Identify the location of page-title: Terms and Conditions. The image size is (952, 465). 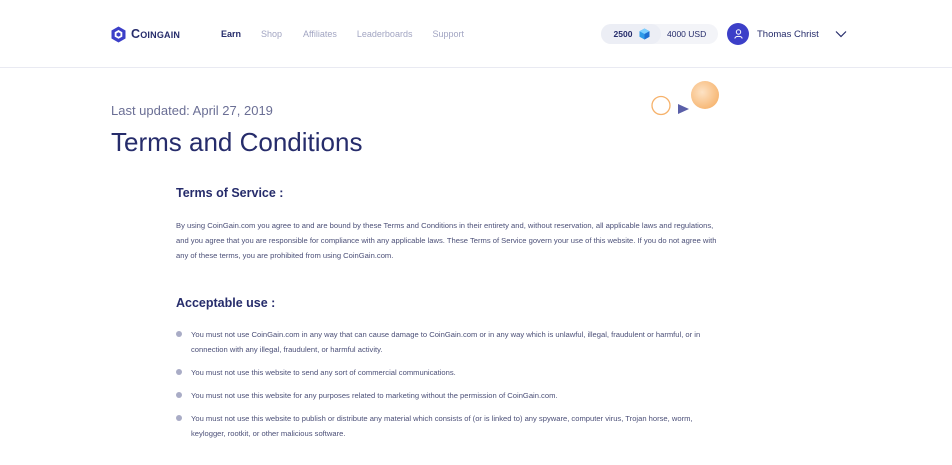
(237, 142).